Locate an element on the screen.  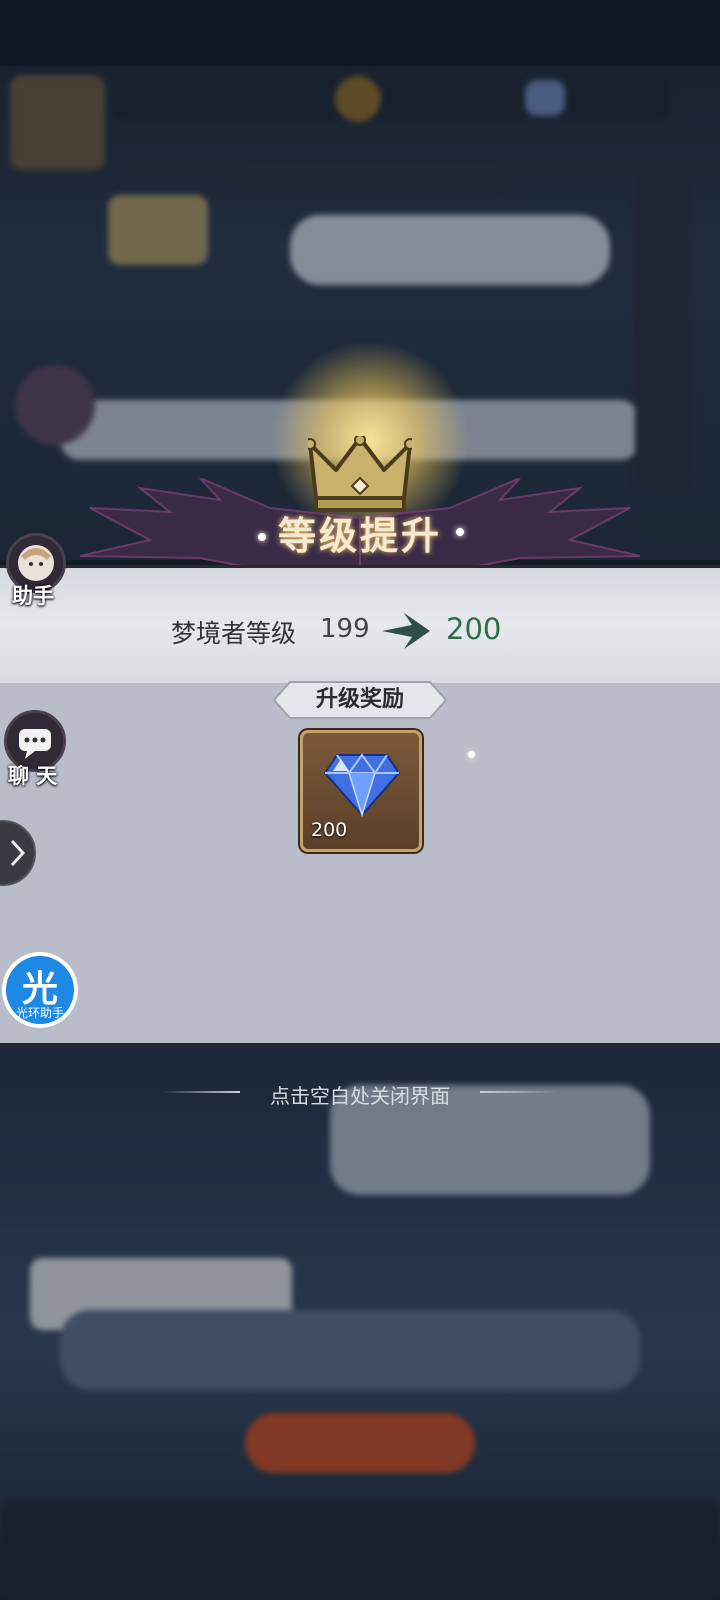
guanghuan-assistant-button: 光 光环助手 is located at coordinates (40, 990).